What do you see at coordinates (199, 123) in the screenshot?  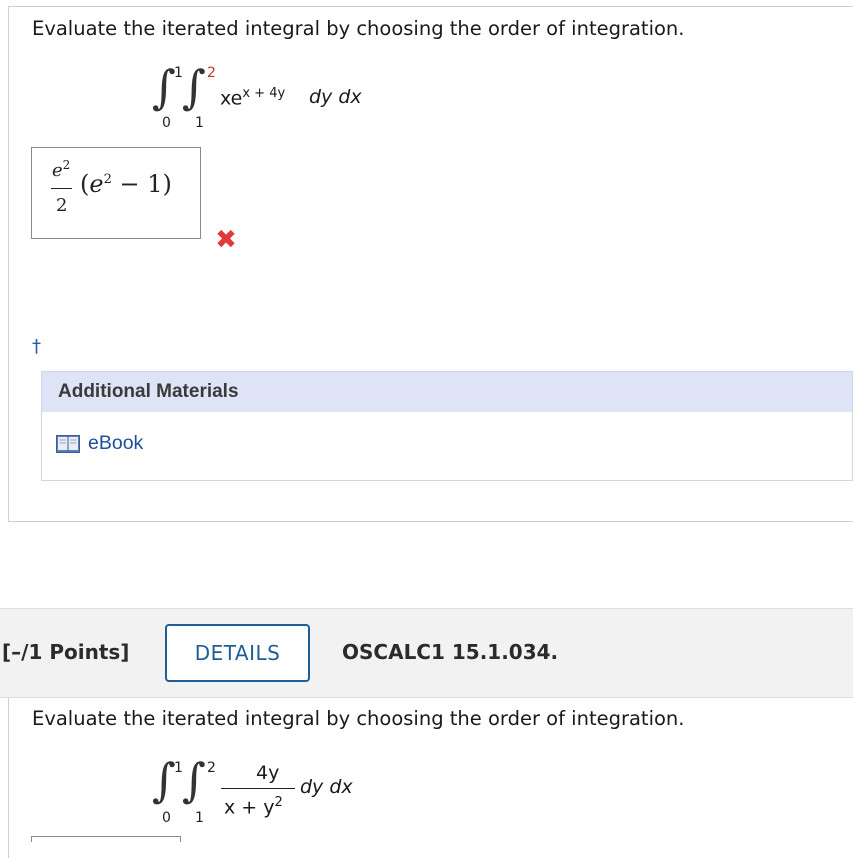 I see `inner-lower-limit: 1` at bounding box center [199, 123].